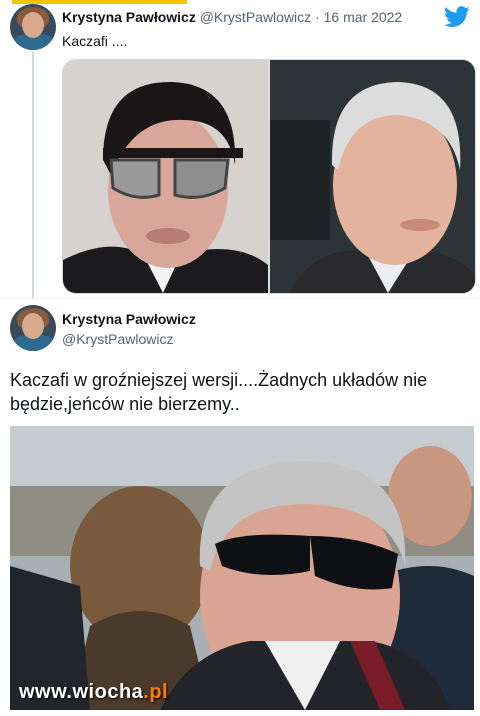  Describe the element at coordinates (33, 175) in the screenshot. I see `thread-connector-line` at that location.